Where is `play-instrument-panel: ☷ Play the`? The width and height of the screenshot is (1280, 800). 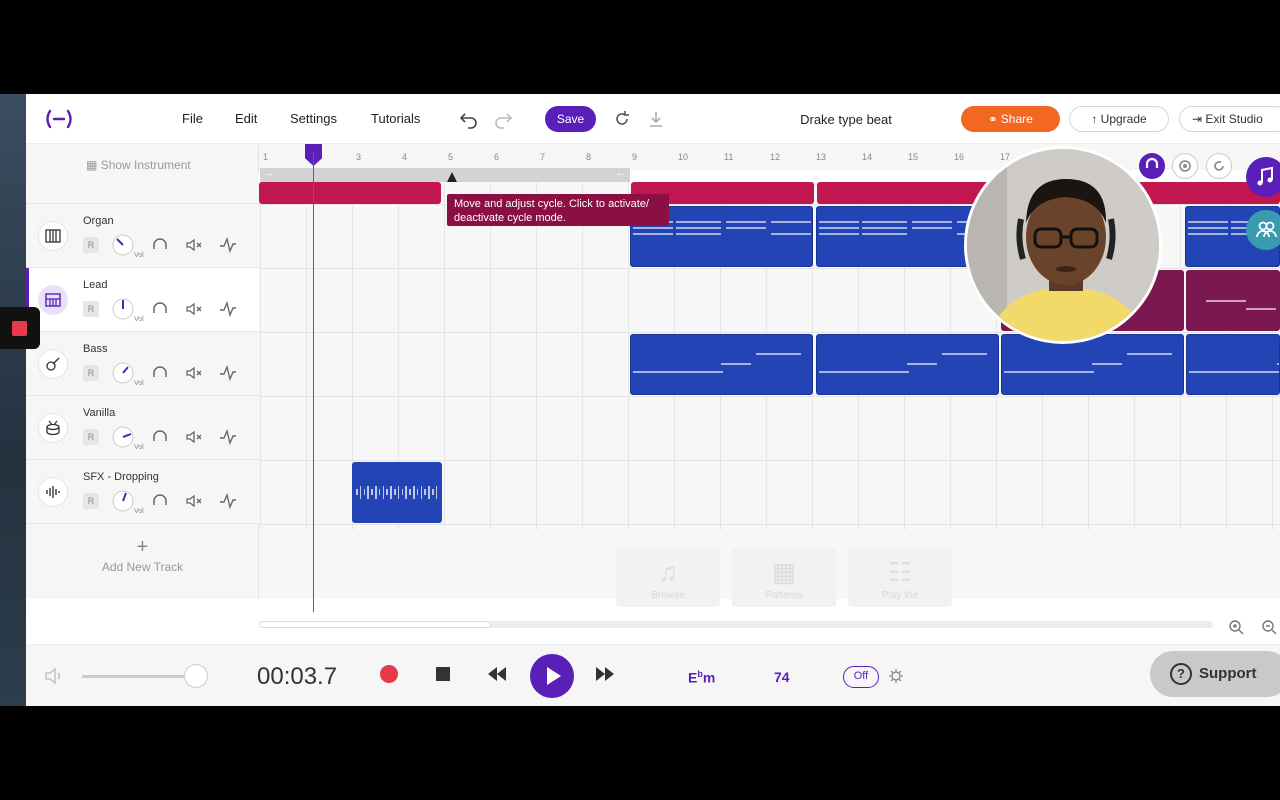 play-instrument-panel: ☷ Play the is located at coordinates (900, 577).